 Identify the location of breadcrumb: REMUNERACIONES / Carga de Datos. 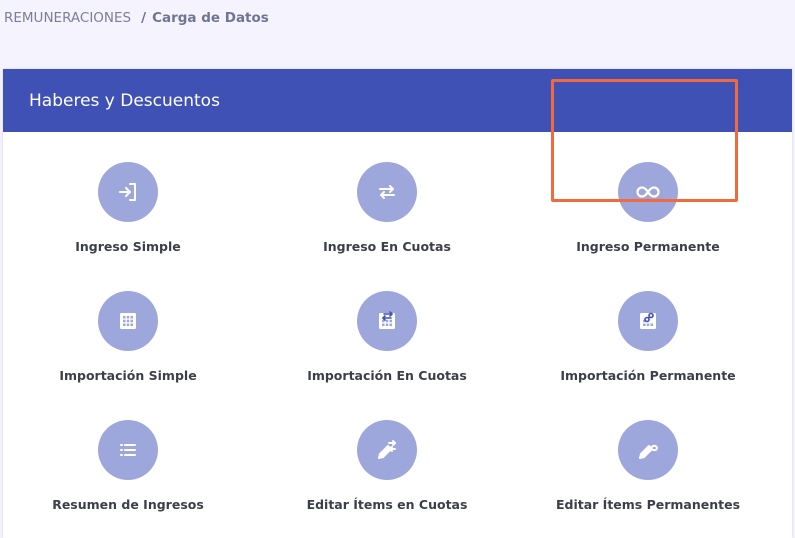
(136, 18).